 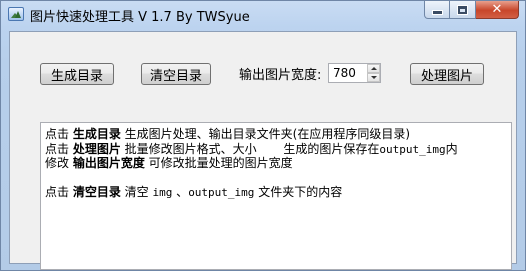 What do you see at coordinates (96, 134) in the screenshot?
I see `keyword-generate-dir: 生成目录` at bounding box center [96, 134].